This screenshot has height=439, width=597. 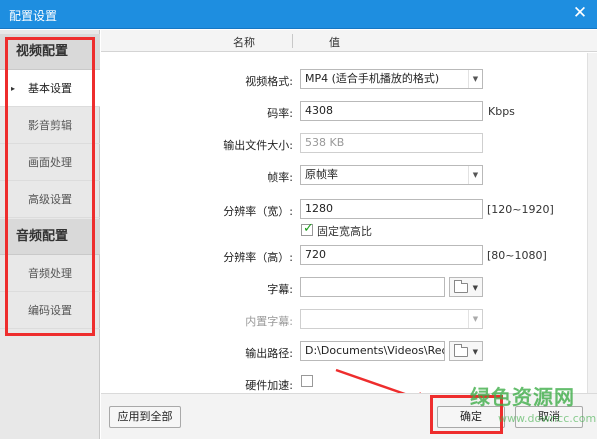 What do you see at coordinates (520, 209) in the screenshot?
I see `resolution-width-range: [120~1920]` at bounding box center [520, 209].